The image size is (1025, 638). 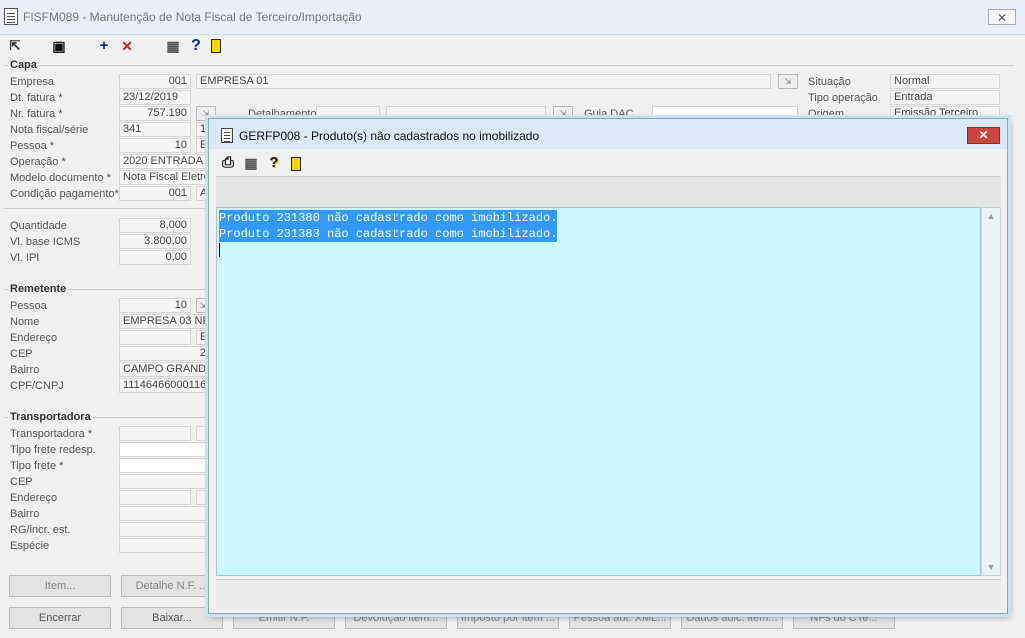 What do you see at coordinates (155, 193) in the screenshot?
I see `condicao-pagamento-field: 001` at bounding box center [155, 193].